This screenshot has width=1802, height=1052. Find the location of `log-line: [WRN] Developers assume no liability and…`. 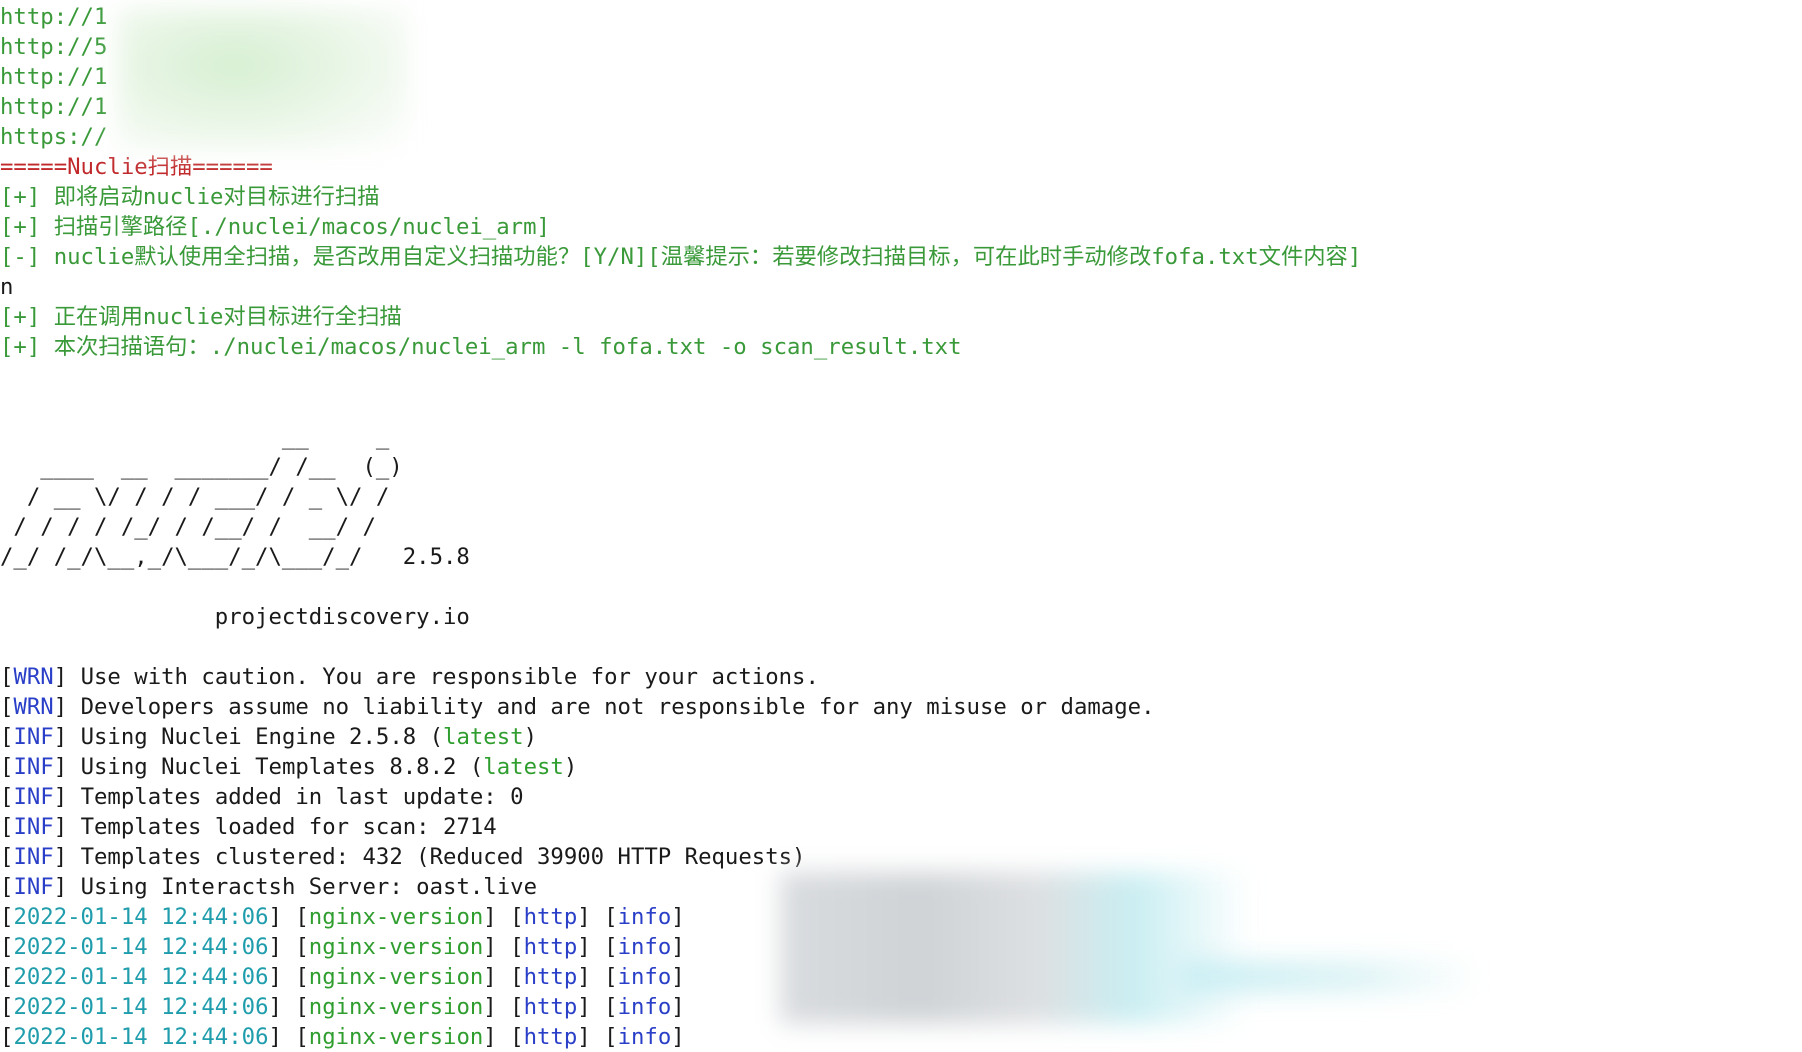

log-line: [WRN] Developers assume no liability and… is located at coordinates (577, 707).